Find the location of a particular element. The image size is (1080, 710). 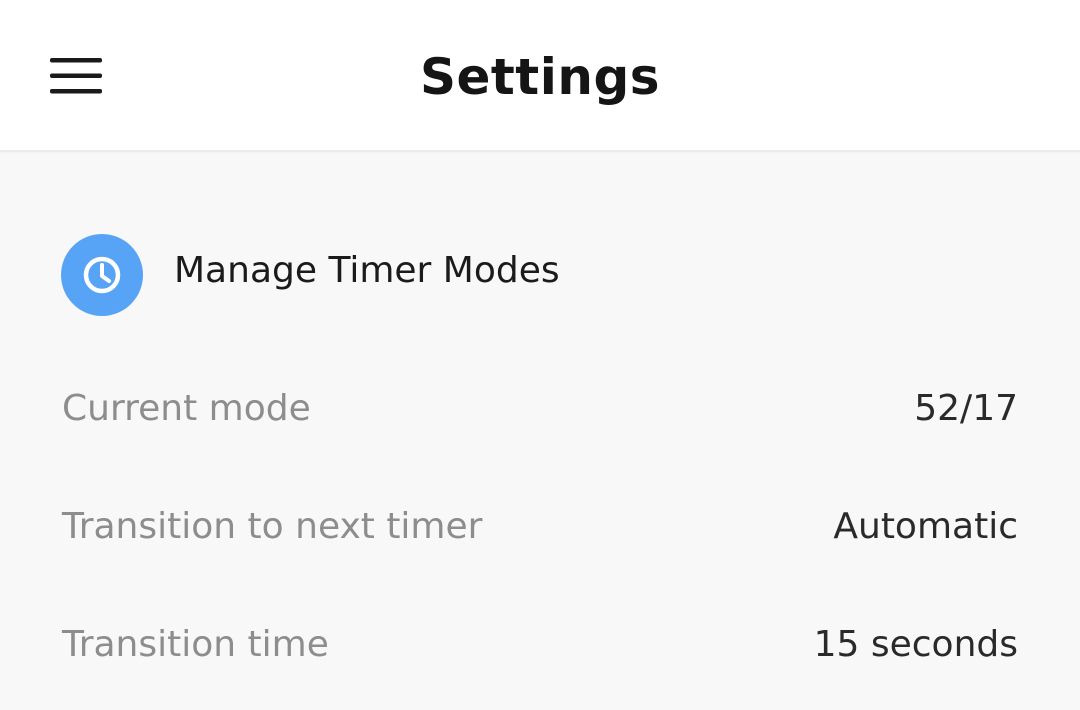

setting-value: 52/17 is located at coordinates (966, 408).